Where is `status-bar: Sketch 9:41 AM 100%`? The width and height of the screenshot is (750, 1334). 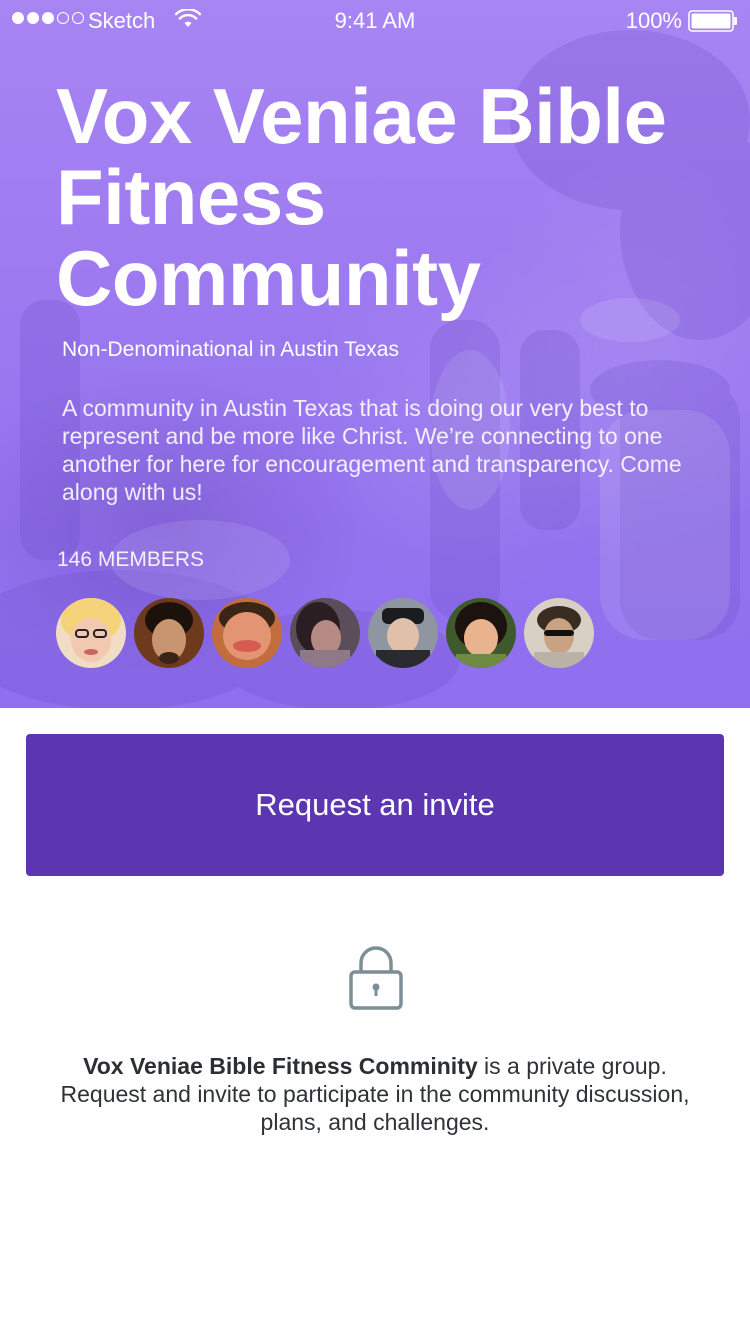 status-bar: Sketch 9:41 AM 100% is located at coordinates (375, 20).